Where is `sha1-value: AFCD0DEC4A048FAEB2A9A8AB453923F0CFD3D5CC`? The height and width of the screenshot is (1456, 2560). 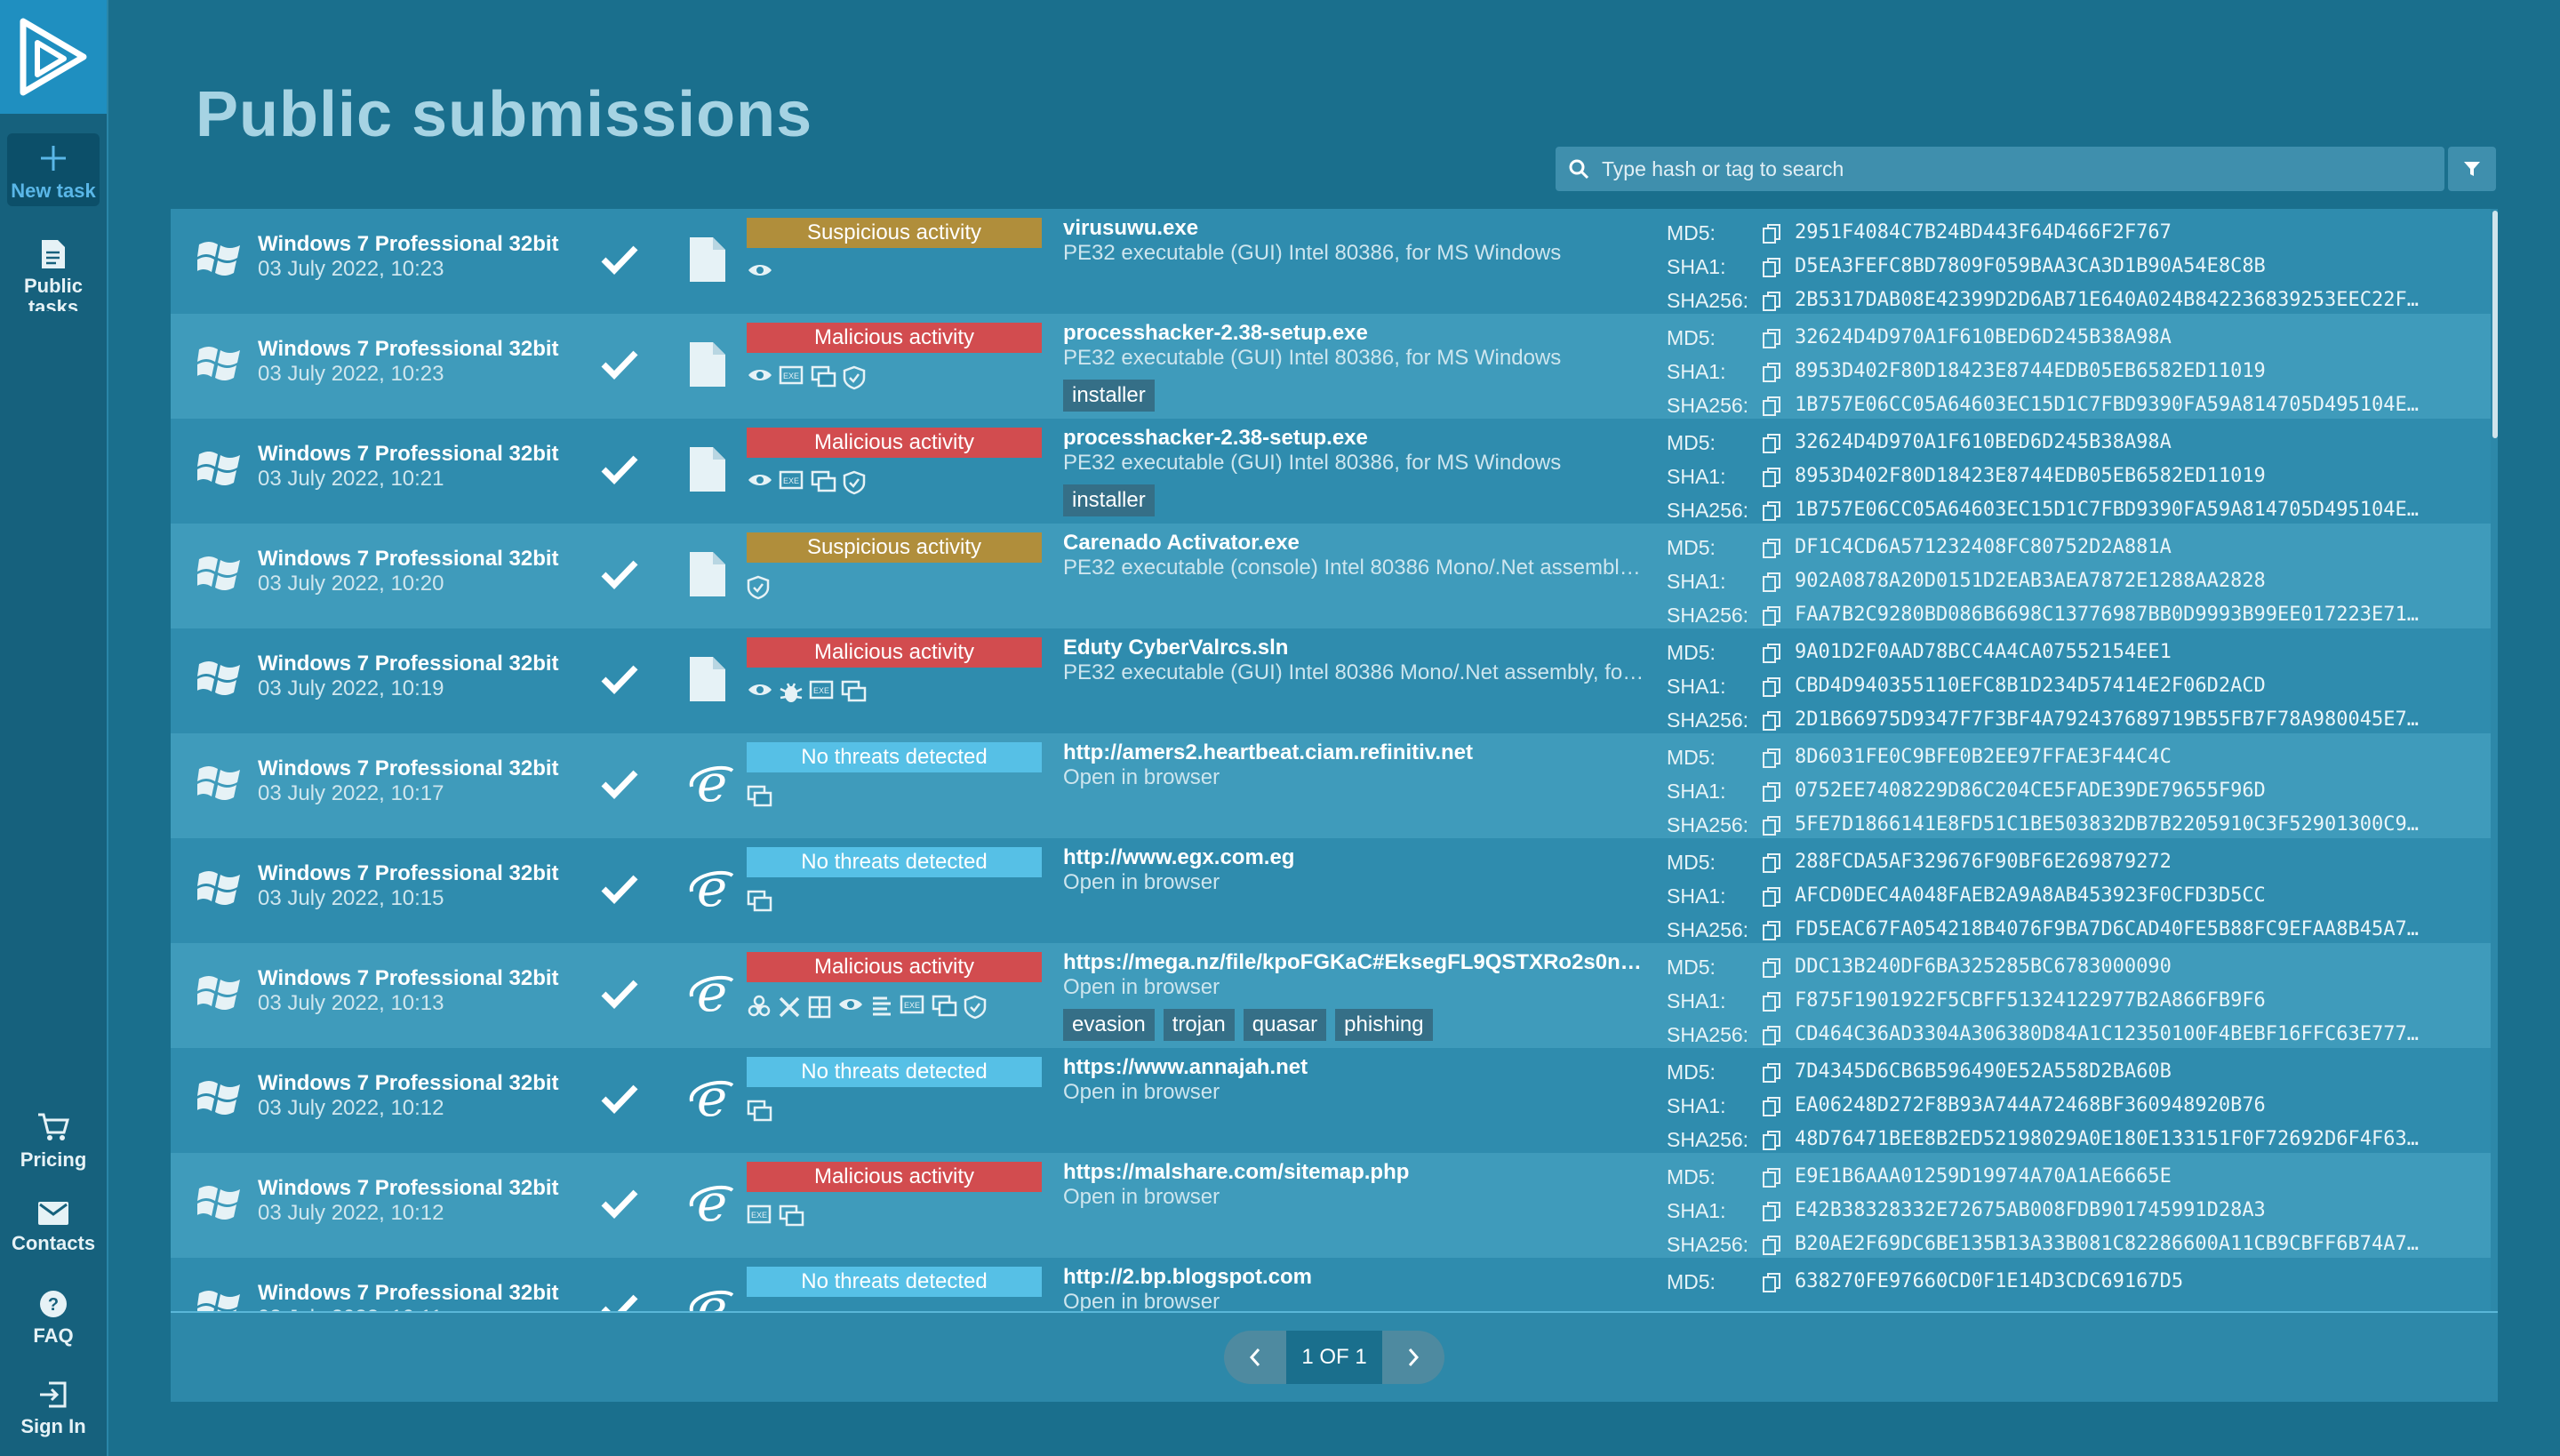 sha1-value: AFCD0DEC4A048FAEB2A9A8AB453923F0CFD3D5CC is located at coordinates (2142, 896).